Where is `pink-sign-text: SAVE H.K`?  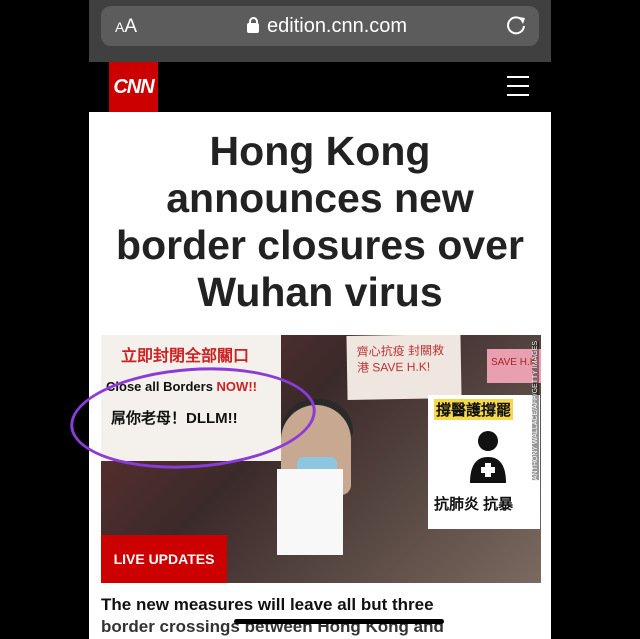 pink-sign-text: SAVE H.K is located at coordinates (514, 362).